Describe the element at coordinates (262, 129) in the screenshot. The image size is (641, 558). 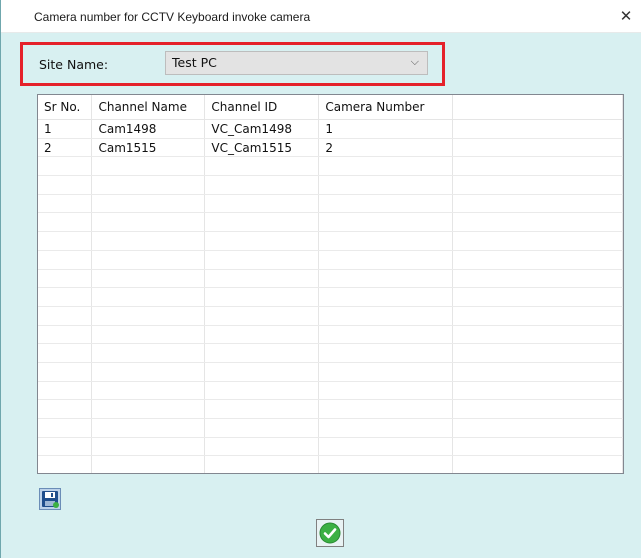
I see `cell-channel-id: VC_Cam1498` at that location.